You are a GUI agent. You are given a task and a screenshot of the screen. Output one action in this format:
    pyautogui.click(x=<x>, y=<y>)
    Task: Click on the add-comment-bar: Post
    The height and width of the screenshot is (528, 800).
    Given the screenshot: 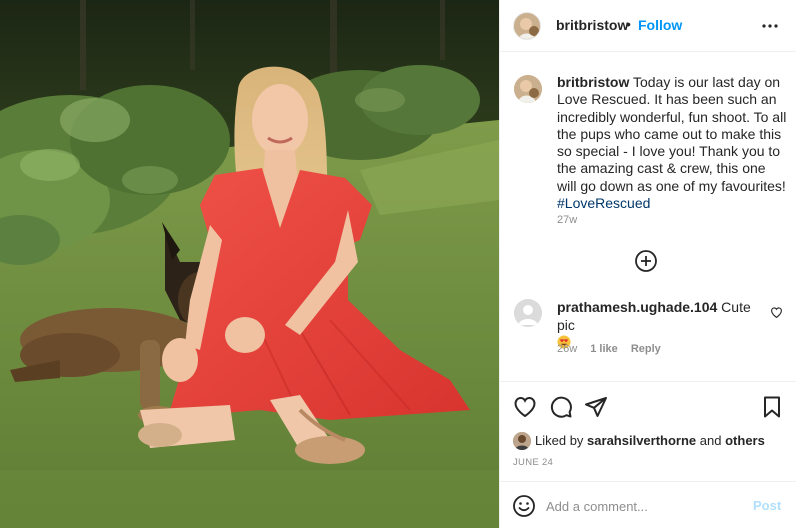 What is the action you would take?
    pyautogui.click(x=648, y=504)
    